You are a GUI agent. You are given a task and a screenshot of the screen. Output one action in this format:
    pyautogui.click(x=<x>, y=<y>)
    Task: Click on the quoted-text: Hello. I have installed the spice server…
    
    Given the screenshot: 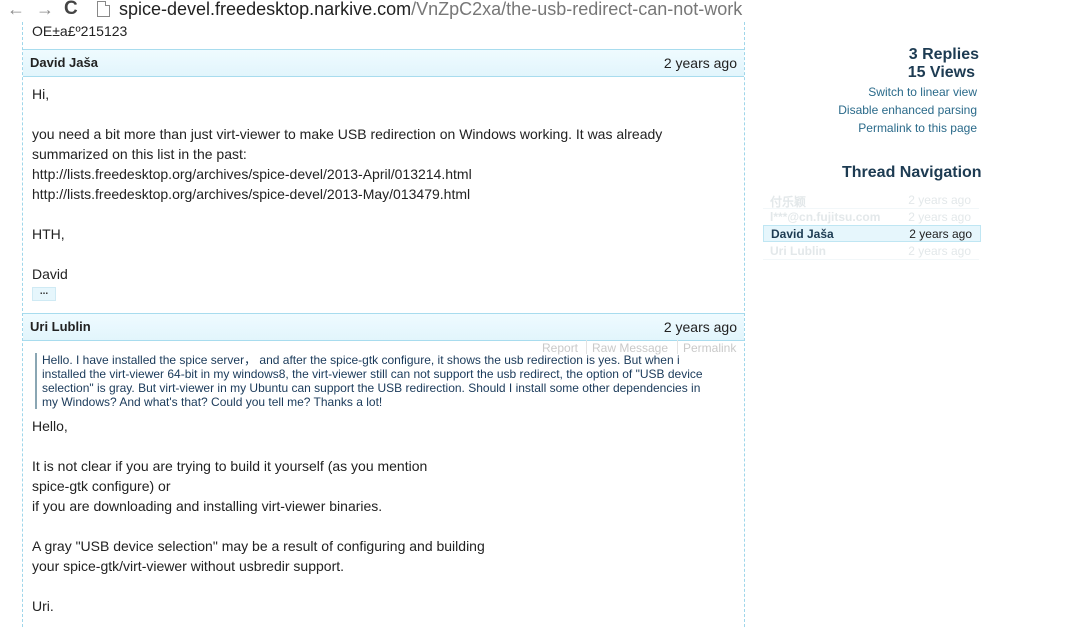 What is the action you would take?
    pyautogui.click(x=376, y=381)
    